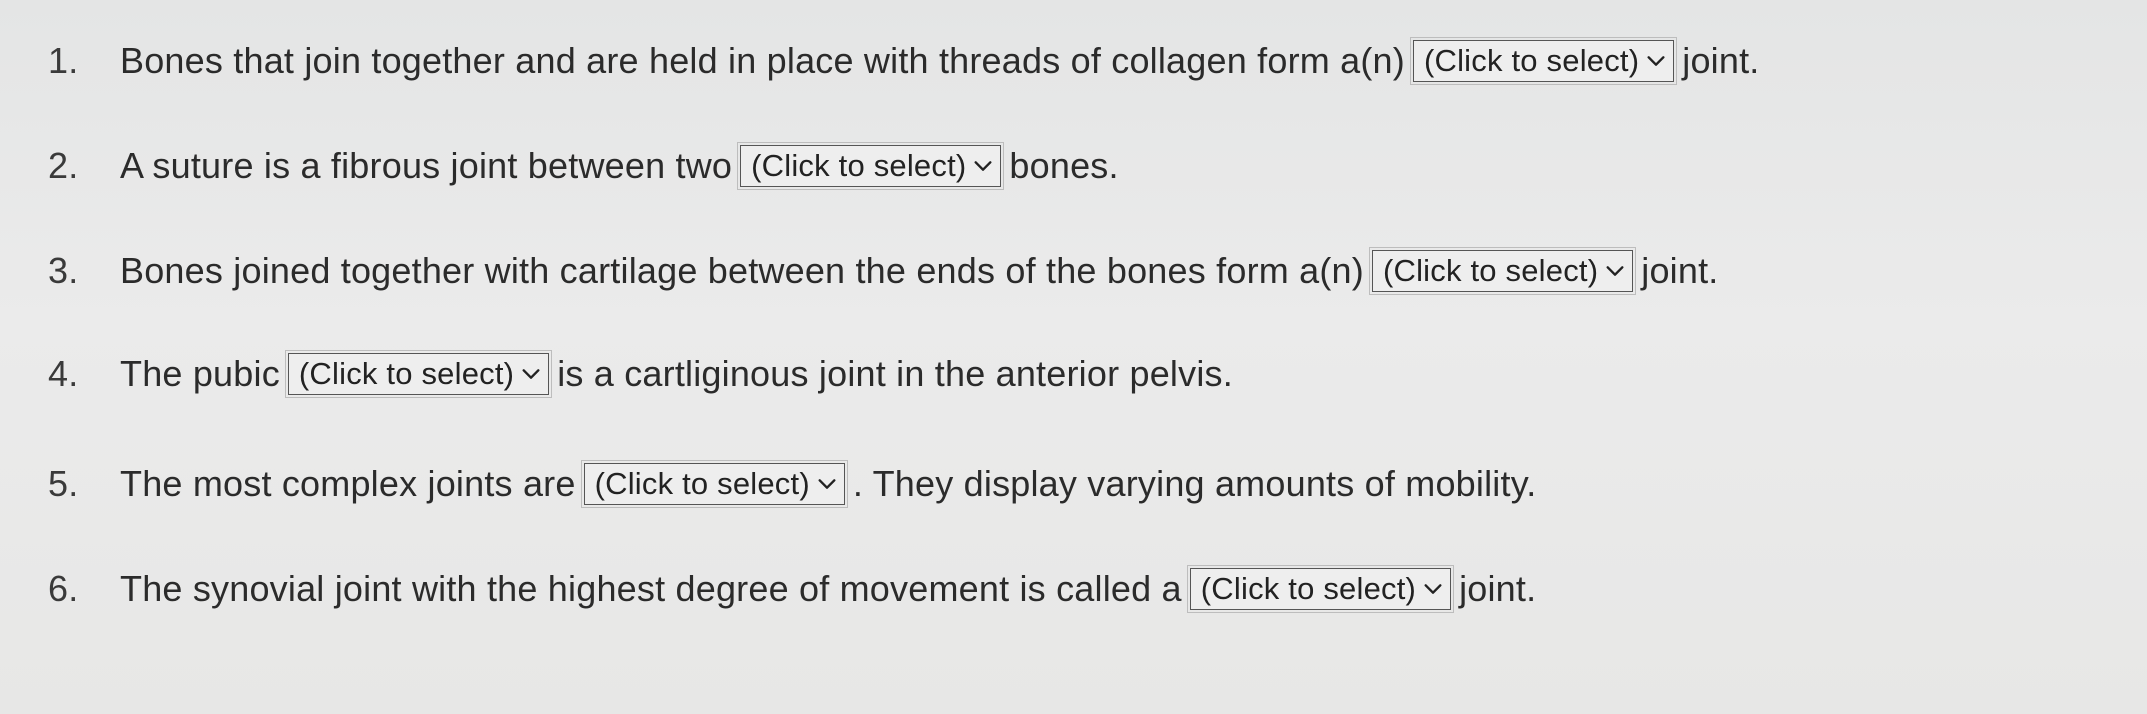 The height and width of the screenshot is (714, 2147). I want to click on question-number: 3., so click(63, 270).